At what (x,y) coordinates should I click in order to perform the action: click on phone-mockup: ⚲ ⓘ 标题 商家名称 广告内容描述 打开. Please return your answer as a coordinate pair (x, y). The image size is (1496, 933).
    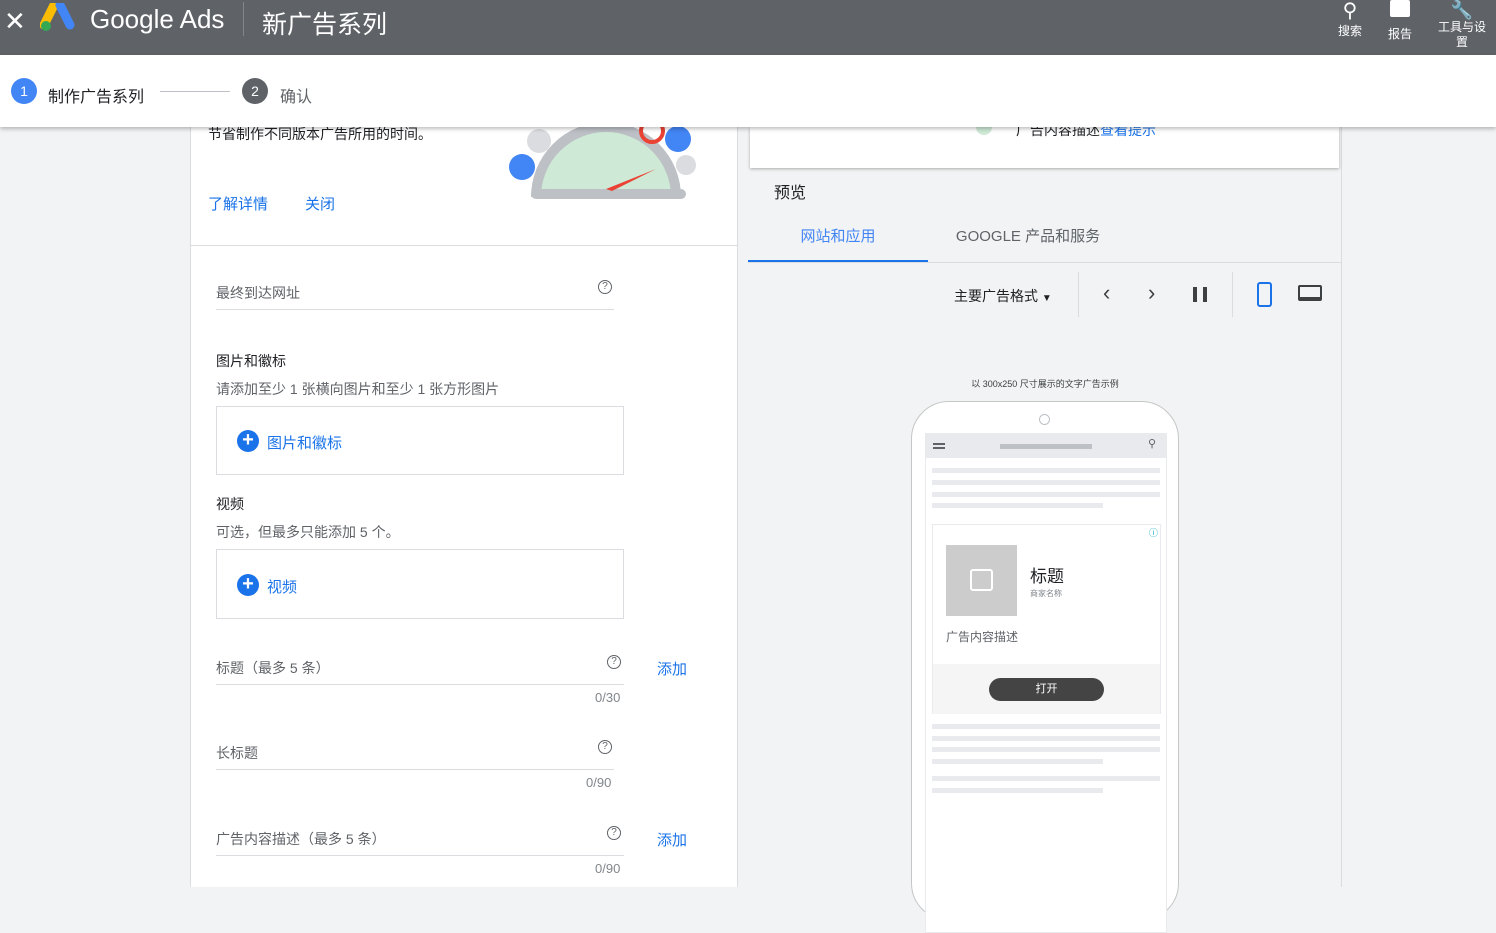
    Looking at the image, I should click on (1045, 667).